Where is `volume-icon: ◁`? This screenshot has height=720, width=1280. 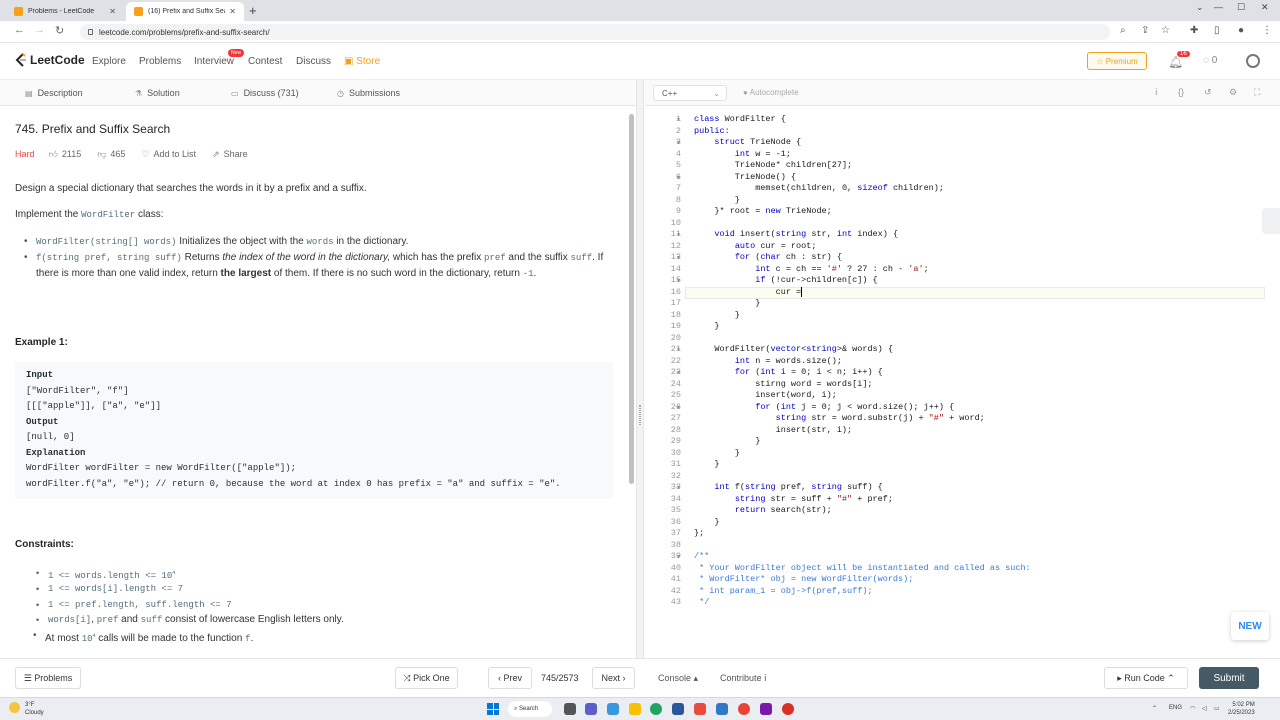 volume-icon: ◁ is located at coordinates (1204, 708).